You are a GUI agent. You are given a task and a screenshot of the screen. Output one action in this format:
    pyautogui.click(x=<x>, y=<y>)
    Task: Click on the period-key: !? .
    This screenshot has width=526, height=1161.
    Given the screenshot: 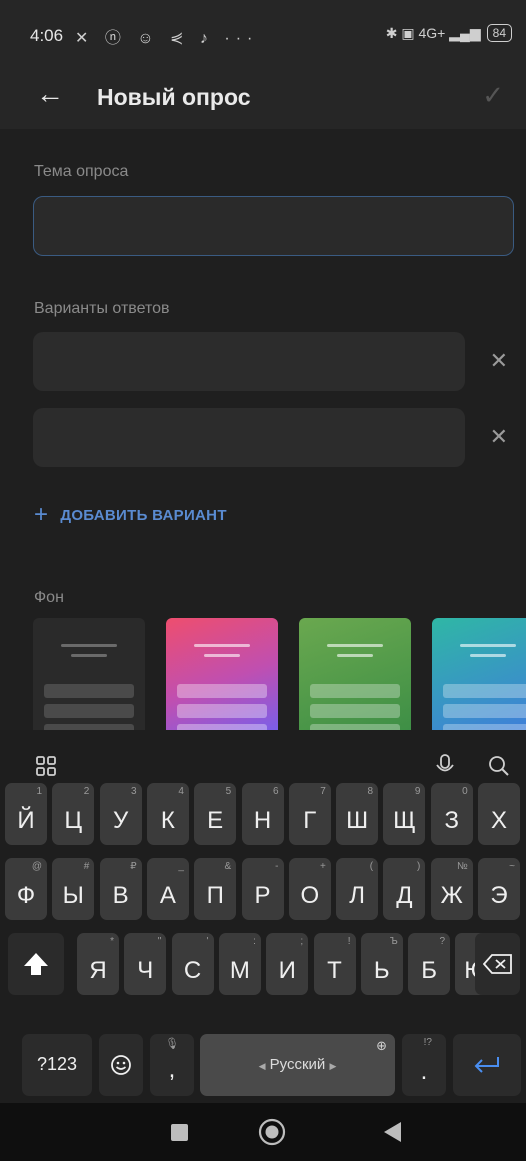 What is the action you would take?
    pyautogui.click(x=424, y=1065)
    